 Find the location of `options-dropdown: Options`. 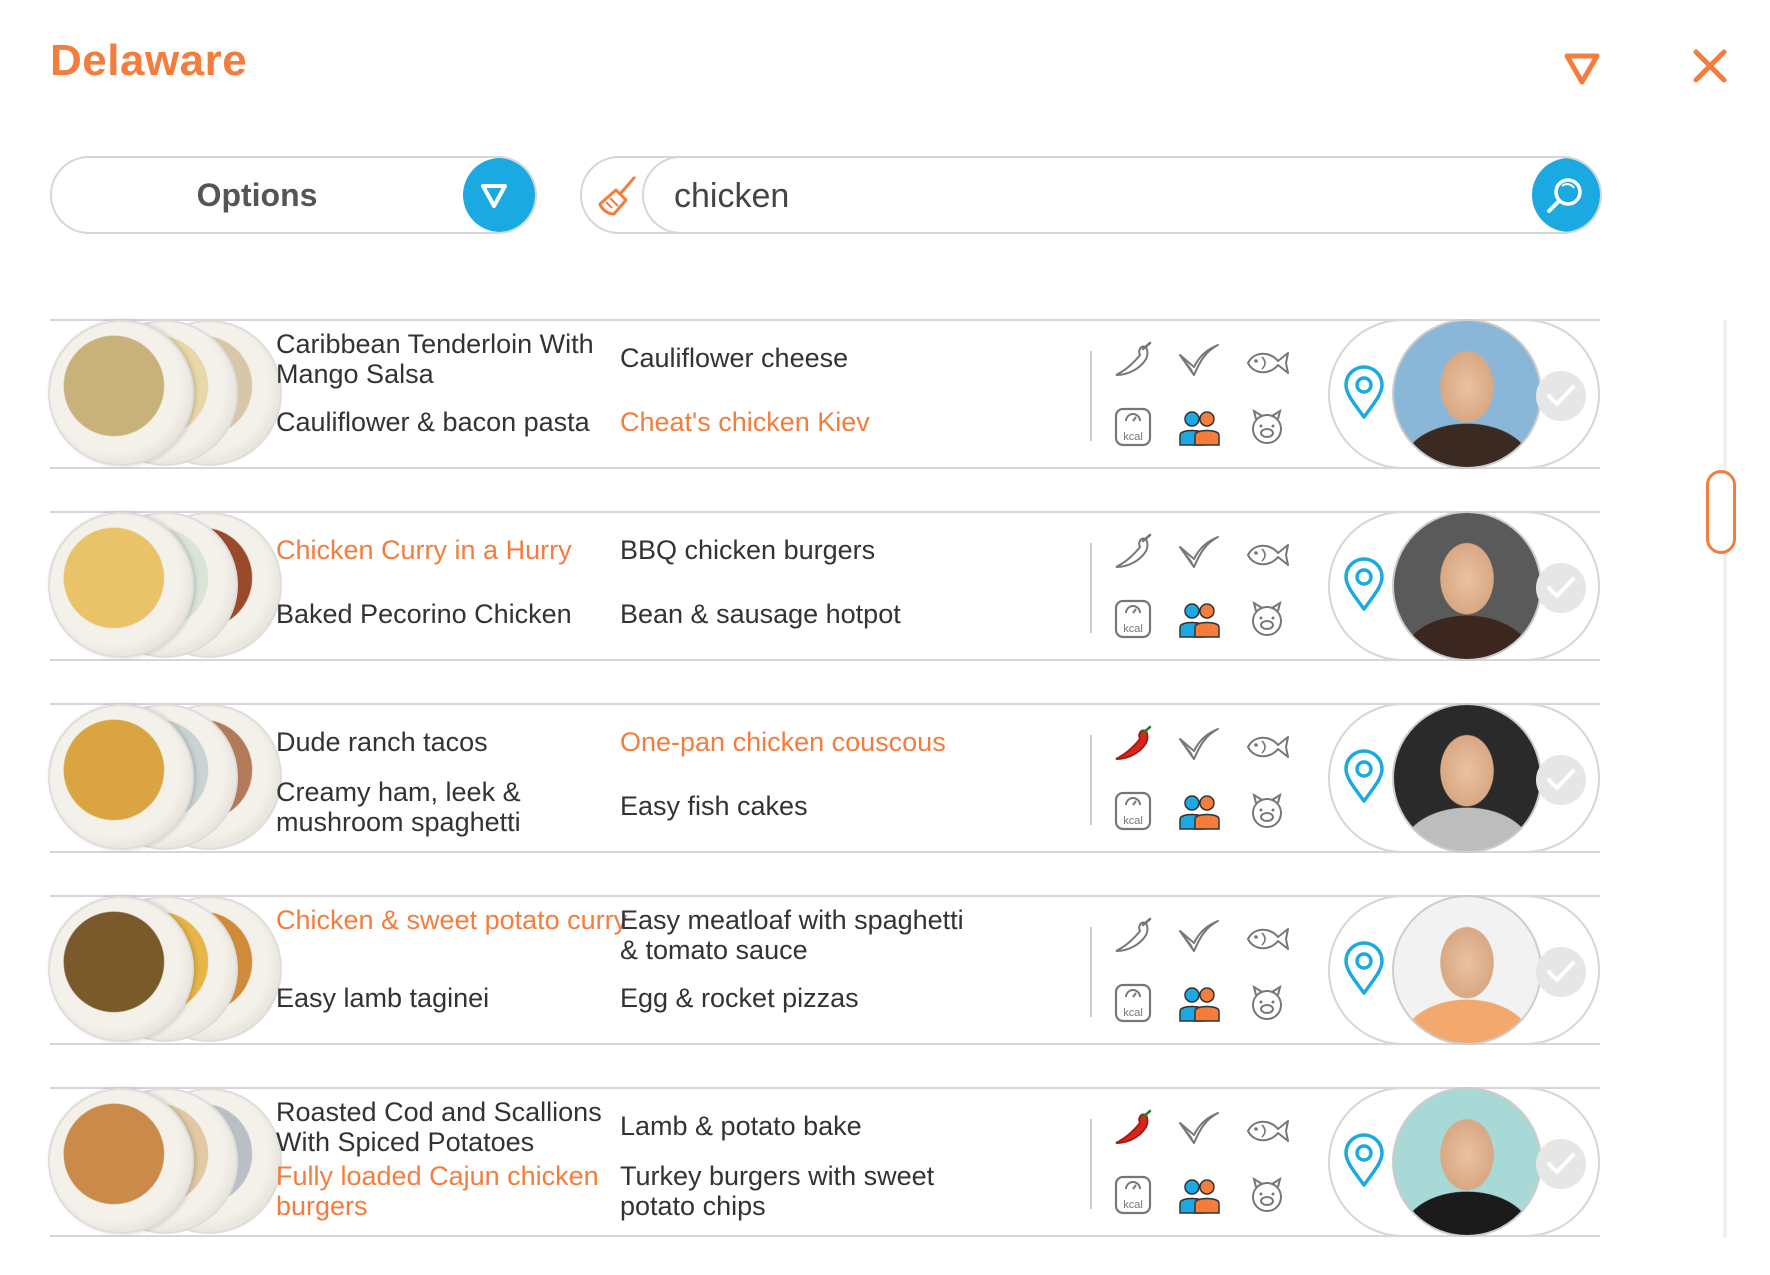

options-dropdown: Options is located at coordinates (293, 195).